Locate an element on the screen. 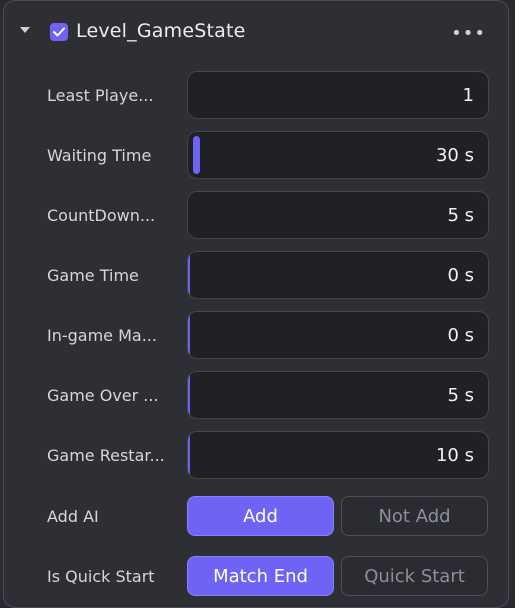  field-row-in-game-match: In-game Ma... 0 s is located at coordinates (256, 336).